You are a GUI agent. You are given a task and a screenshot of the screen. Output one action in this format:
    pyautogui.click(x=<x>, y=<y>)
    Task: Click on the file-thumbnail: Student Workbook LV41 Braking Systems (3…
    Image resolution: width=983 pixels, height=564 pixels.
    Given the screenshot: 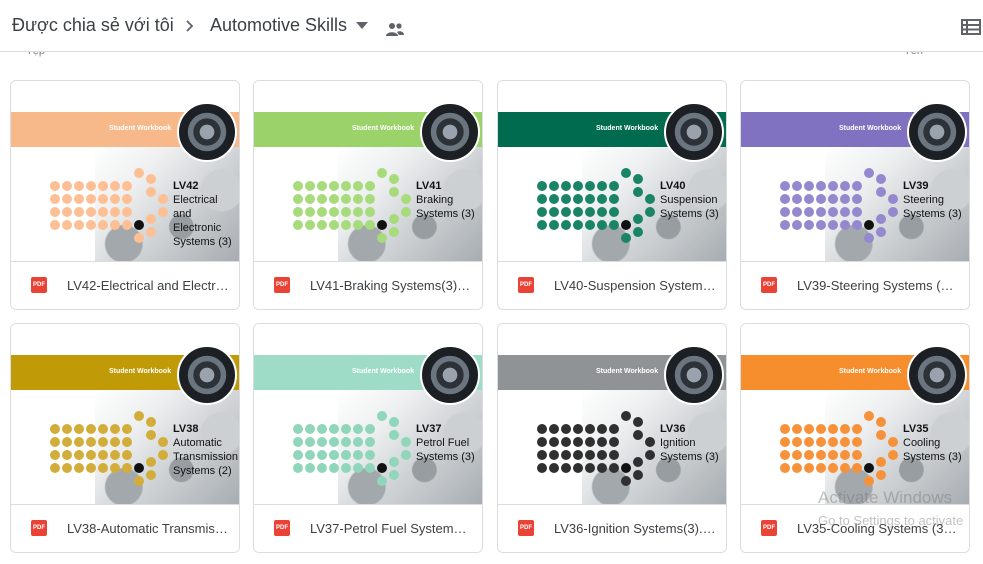 What is the action you would take?
    pyautogui.click(x=368, y=171)
    